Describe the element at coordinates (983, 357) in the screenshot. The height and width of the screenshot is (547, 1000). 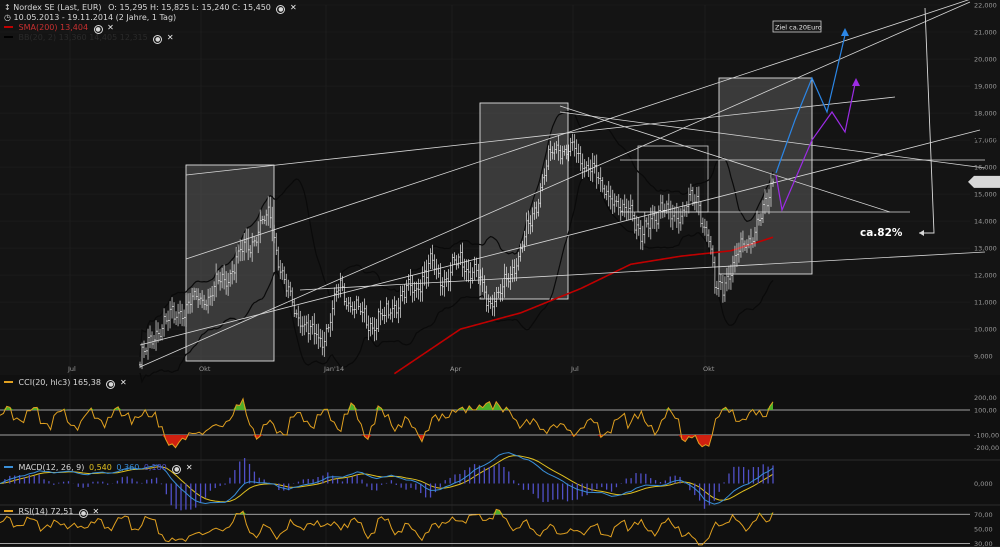
I see `y-tick-label: 9,000` at that location.